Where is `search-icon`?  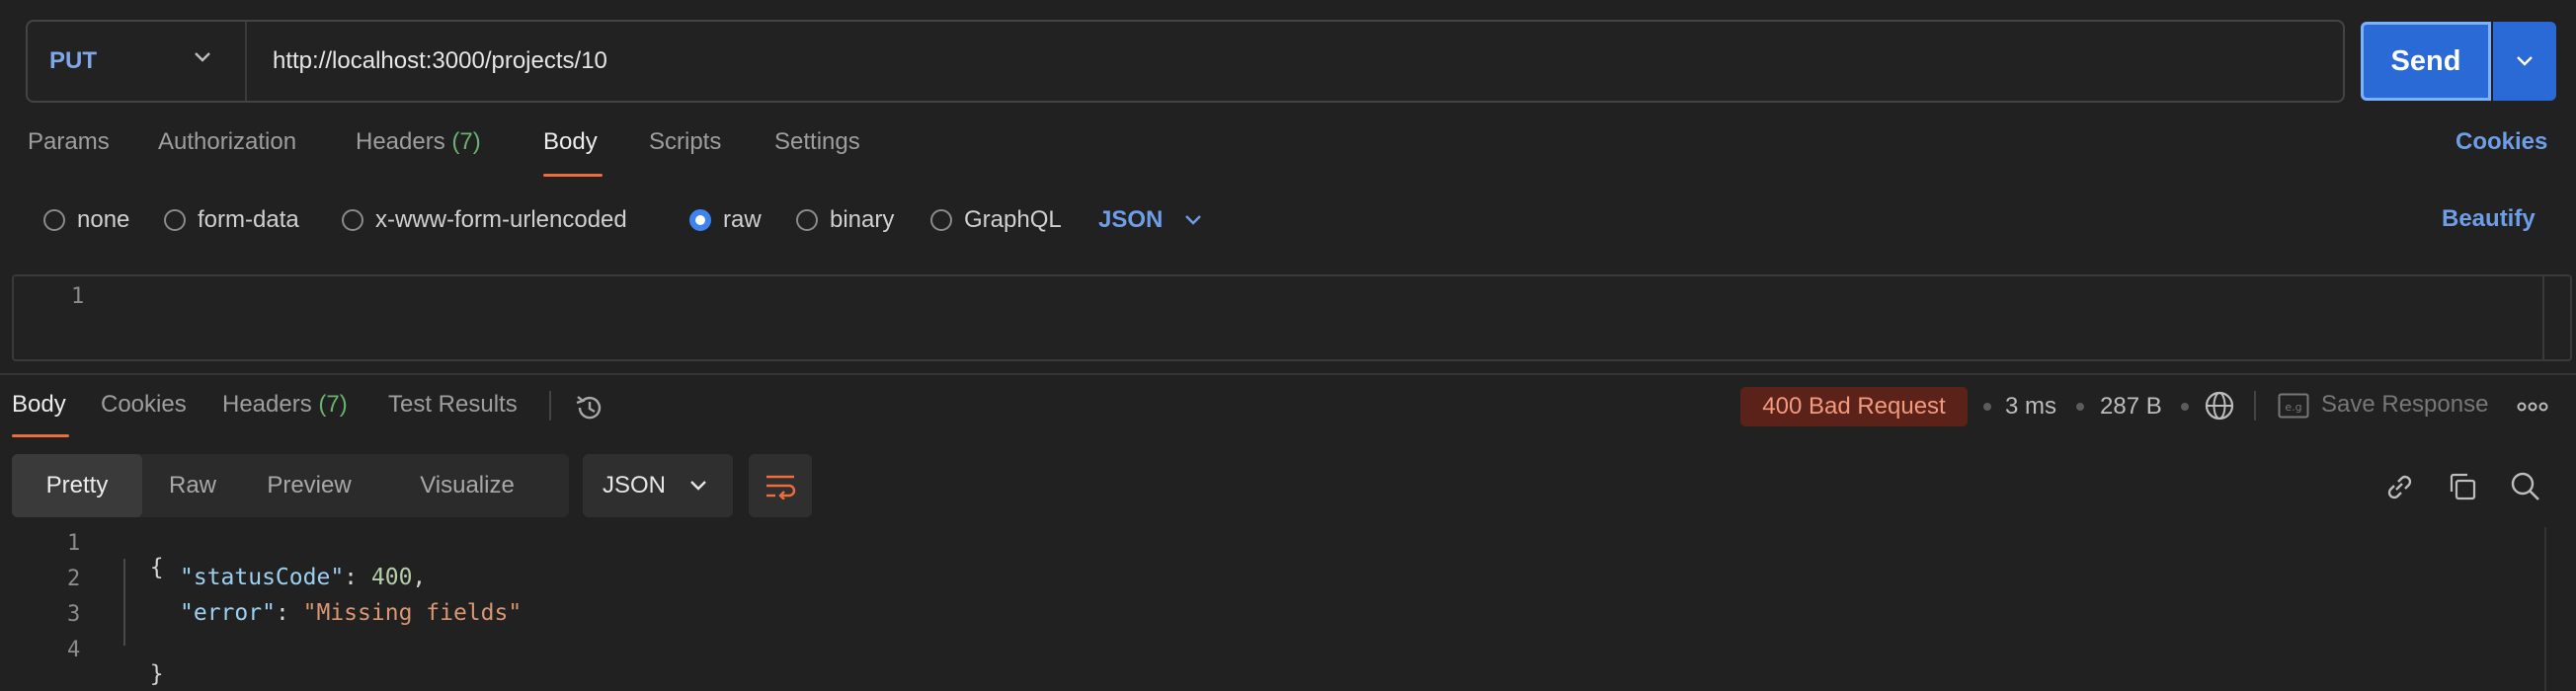
search-icon is located at coordinates (2525, 486).